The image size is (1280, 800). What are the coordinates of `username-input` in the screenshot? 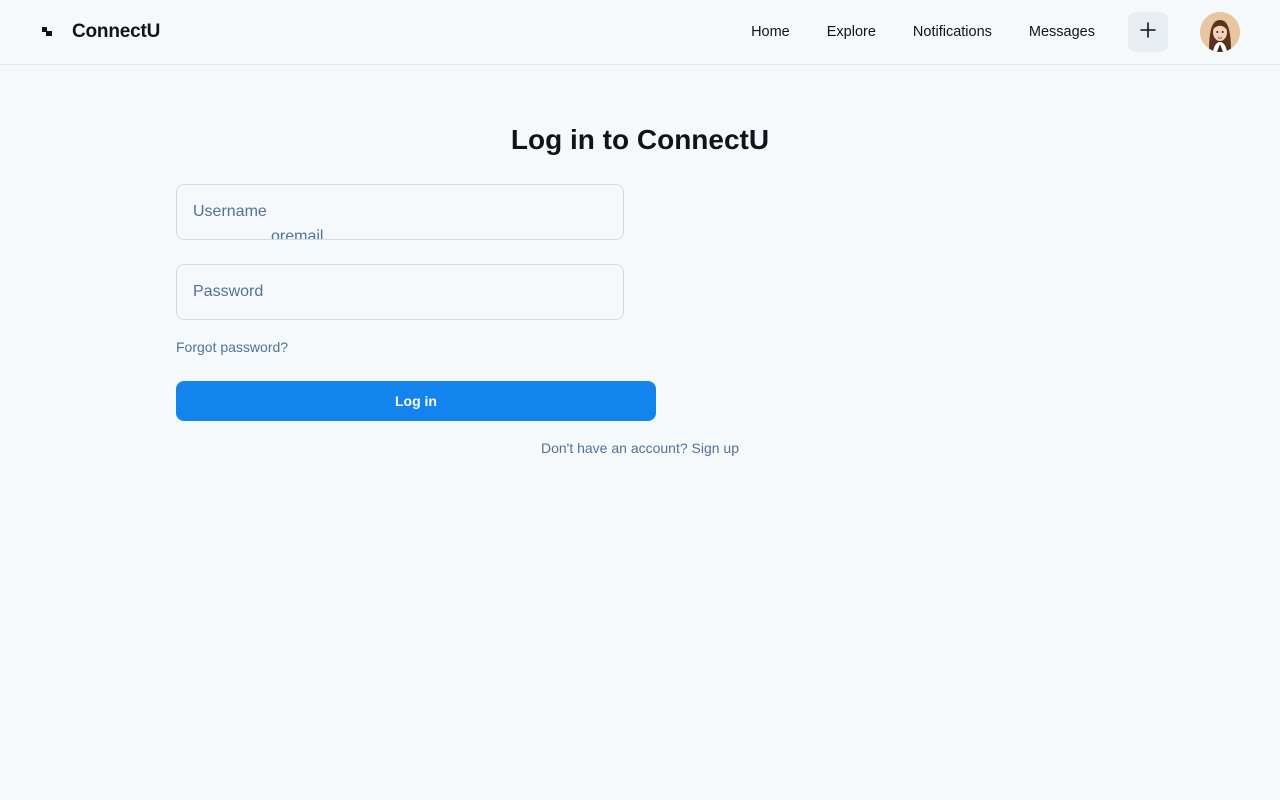 It's located at (400, 212).